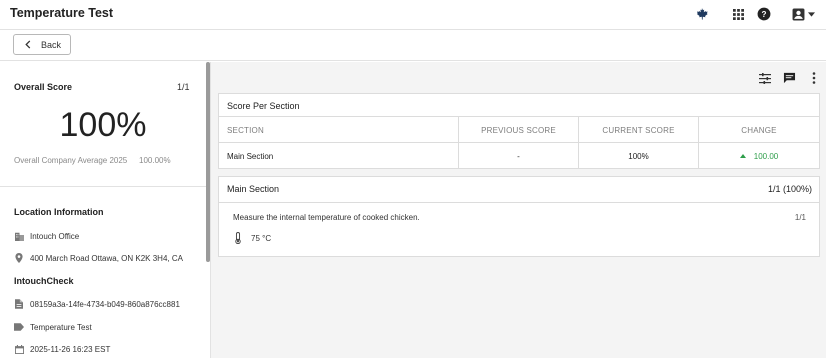 The width and height of the screenshot is (826, 358). I want to click on check-datetime: 2025-11-26 16:23 EST, so click(70, 349).